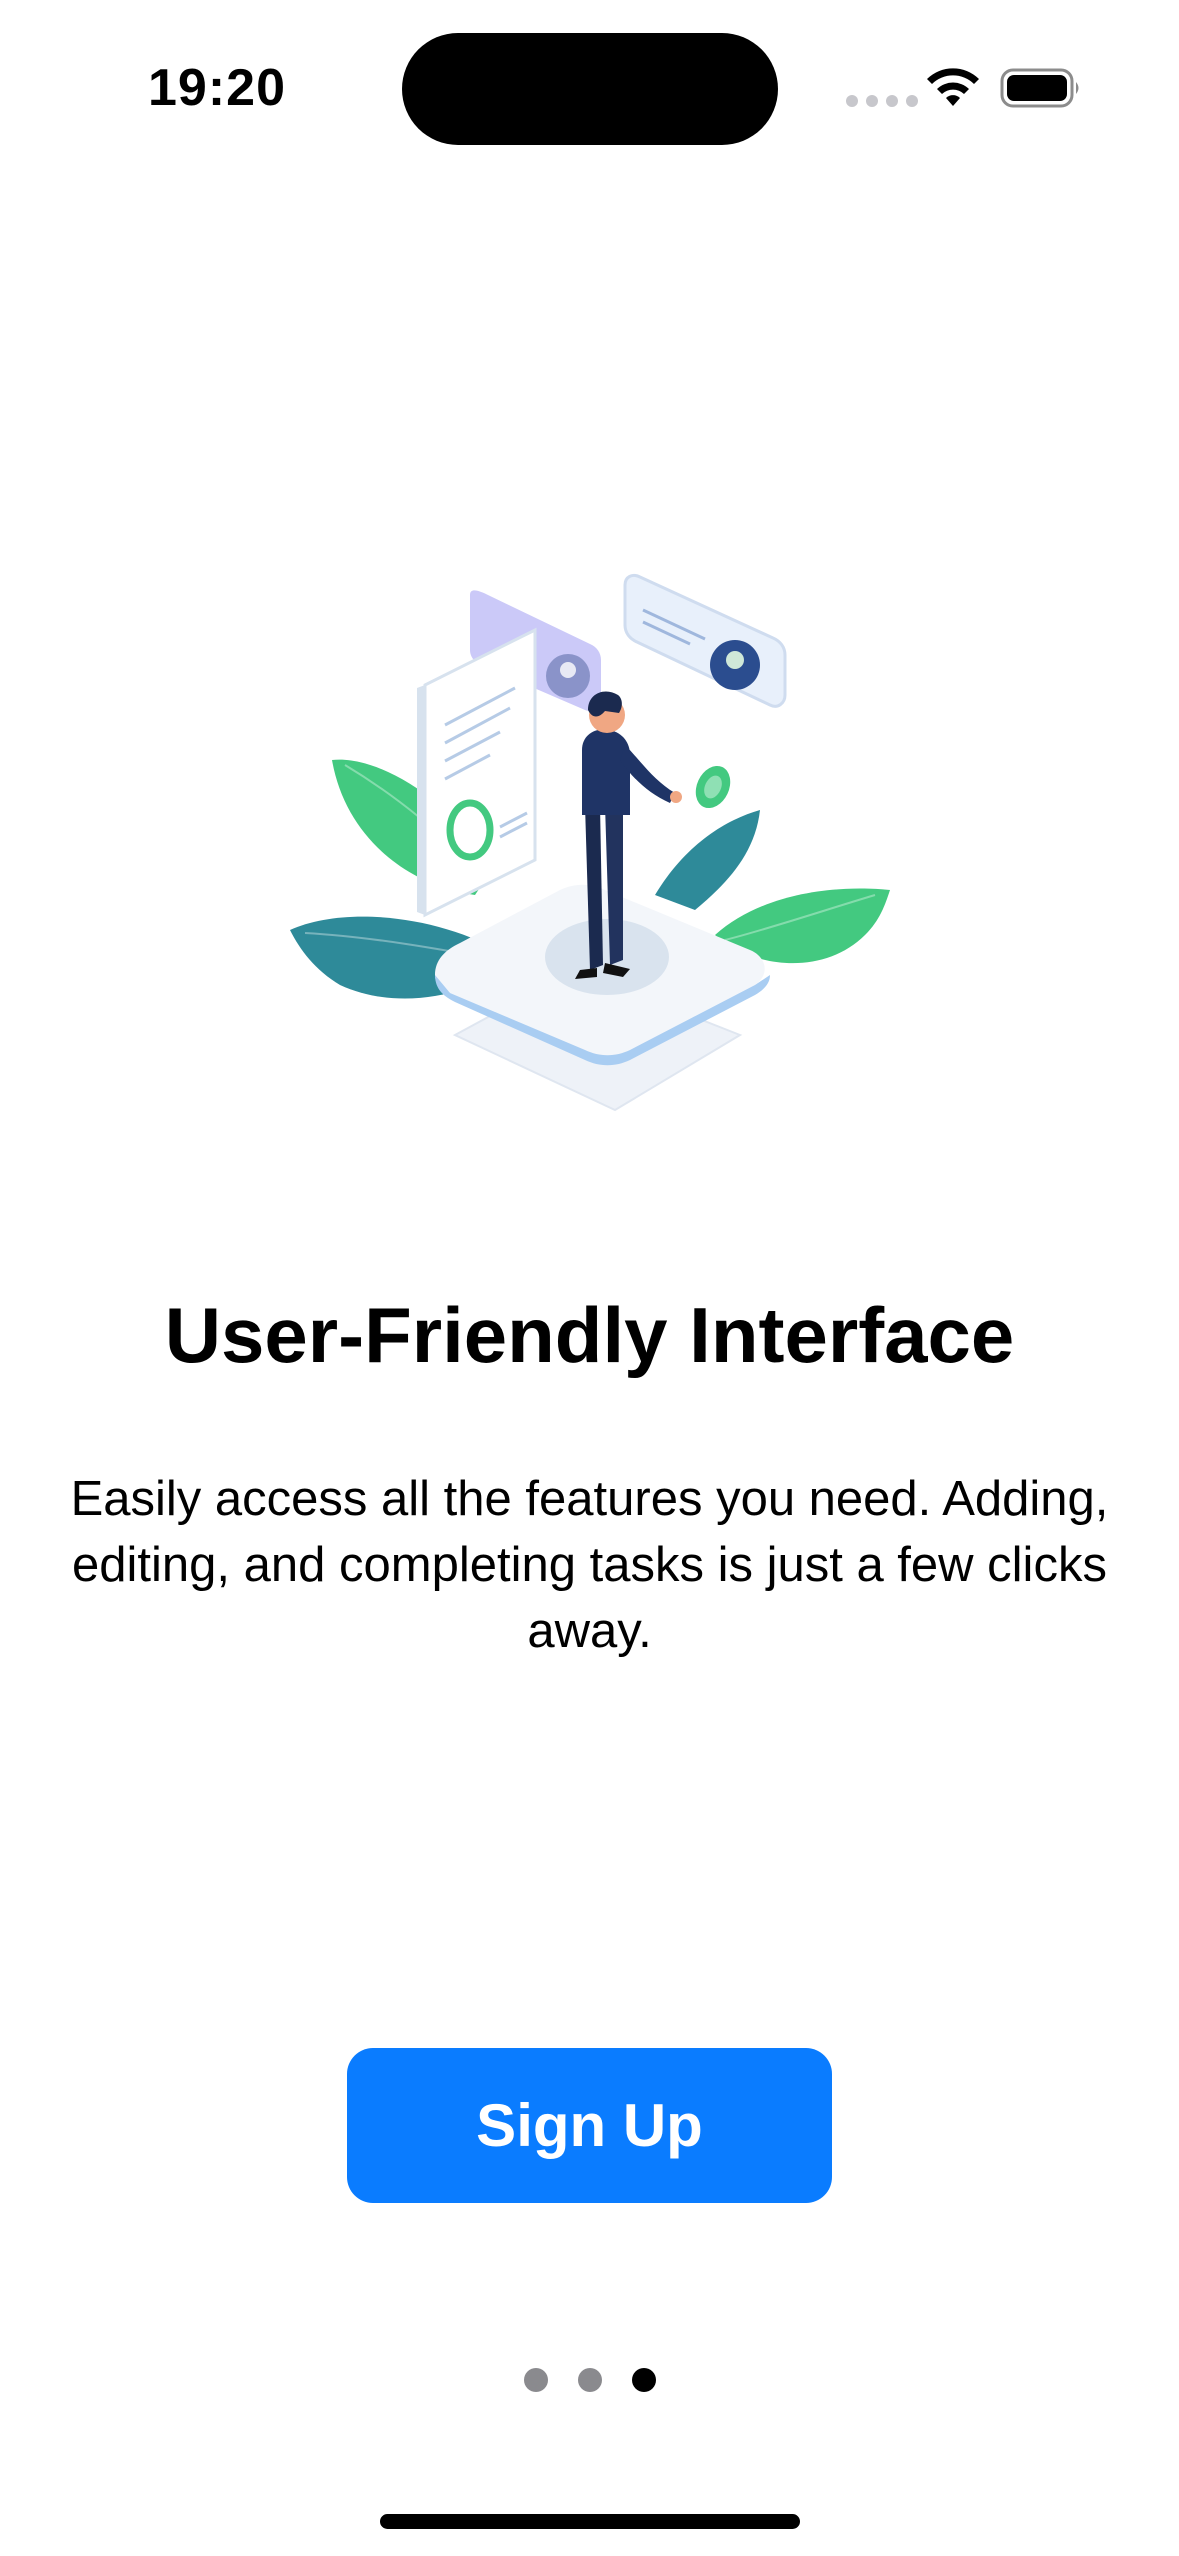  Describe the element at coordinates (705, 640) in the screenshot. I see `profile-card-blue` at that location.